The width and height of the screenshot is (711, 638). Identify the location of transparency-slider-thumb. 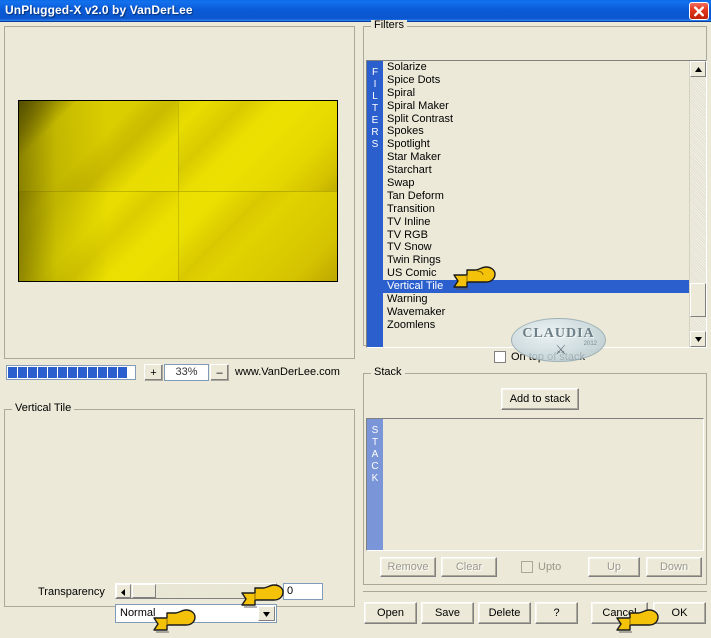
(144, 591).